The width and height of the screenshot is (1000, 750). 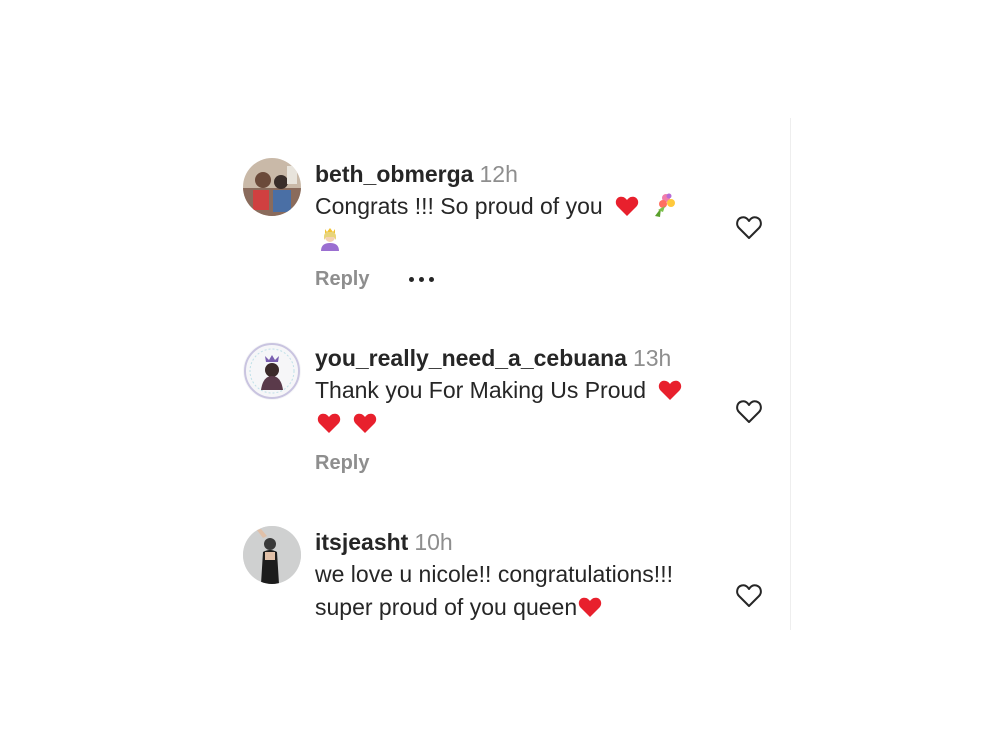 I want to click on ellipsis-icon, so click(x=422, y=279).